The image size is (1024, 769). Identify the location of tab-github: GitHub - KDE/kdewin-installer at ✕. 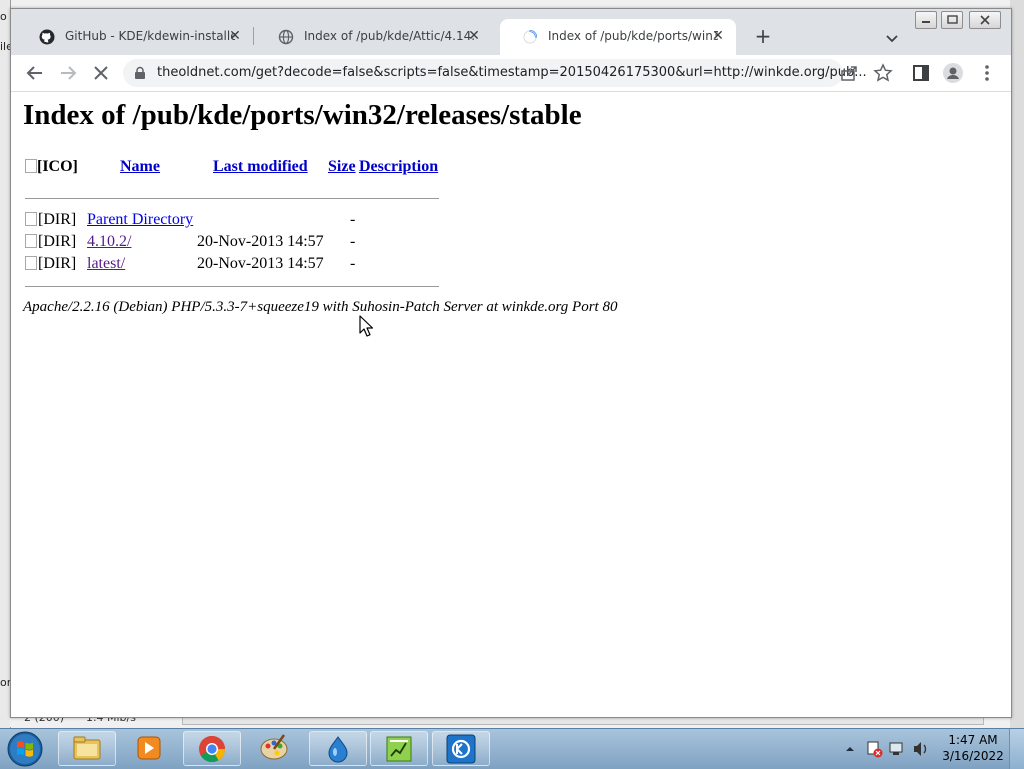
(135, 37).